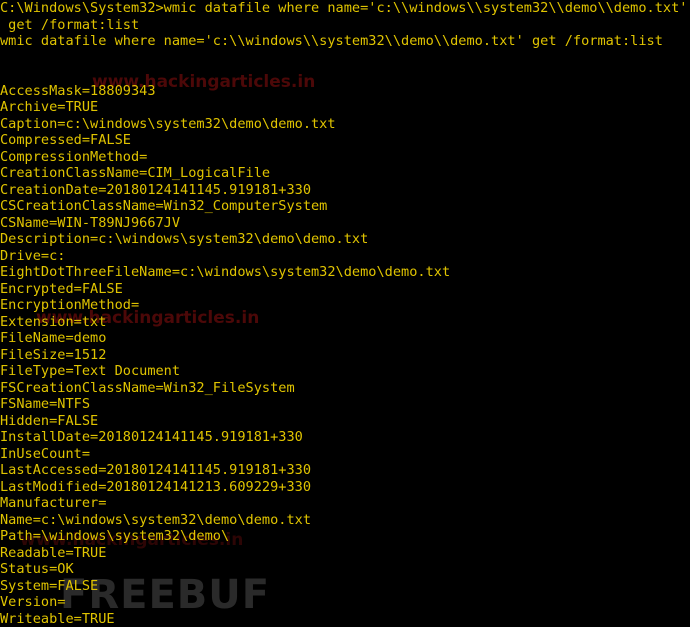 The image size is (690, 627). What do you see at coordinates (345, 586) in the screenshot?
I see `output-line: System=FALSE` at bounding box center [345, 586].